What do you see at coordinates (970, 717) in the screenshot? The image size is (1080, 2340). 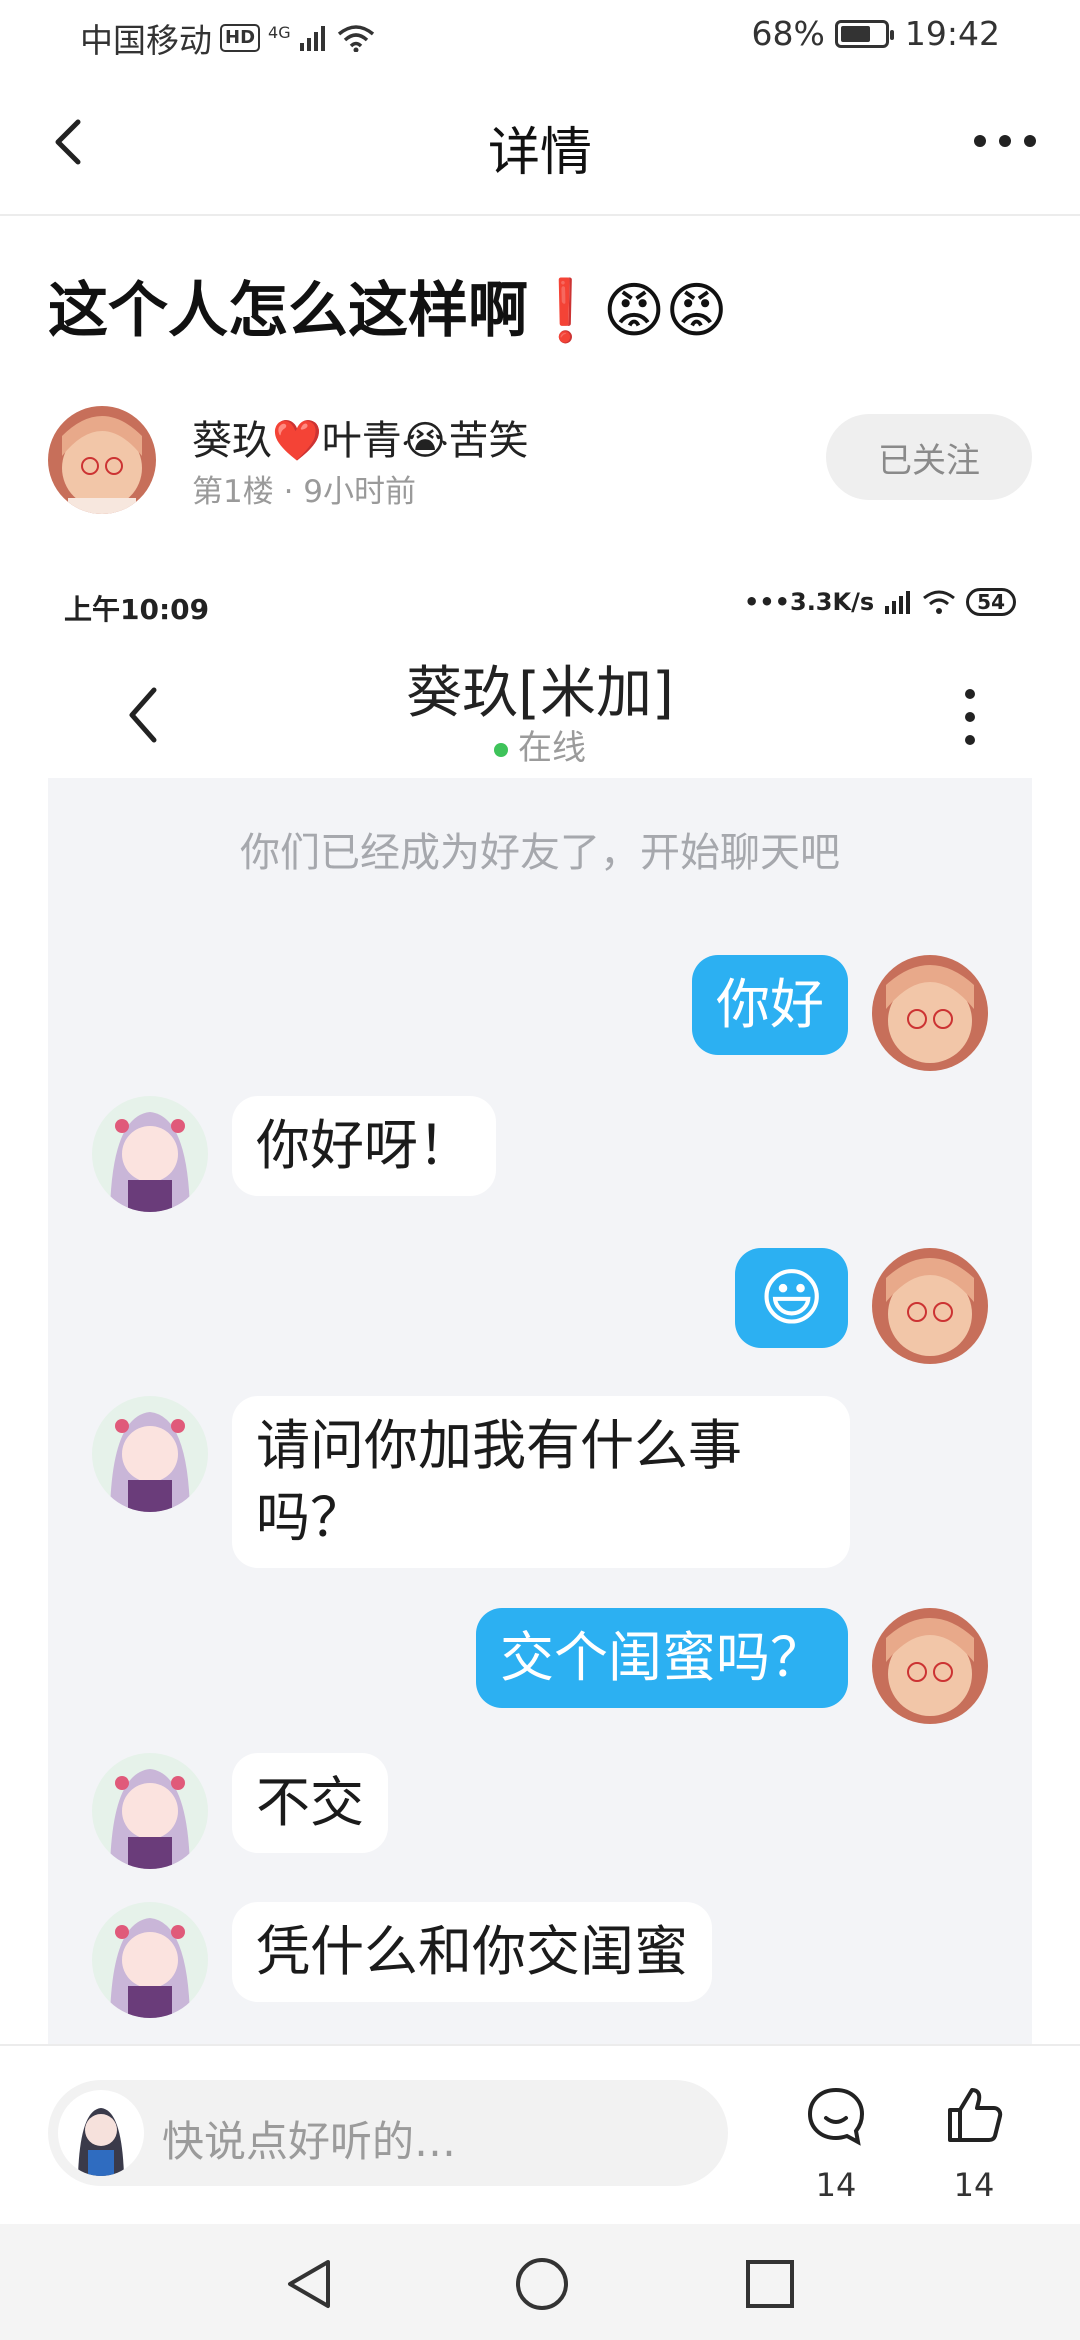 I see `chat-more-icon` at bounding box center [970, 717].